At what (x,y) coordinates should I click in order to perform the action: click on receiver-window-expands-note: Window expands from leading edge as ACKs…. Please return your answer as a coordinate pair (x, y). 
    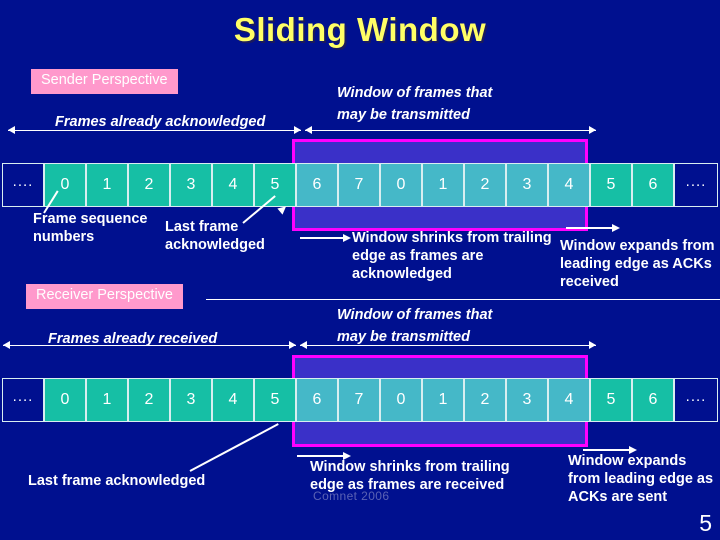
    Looking at the image, I should click on (641, 479).